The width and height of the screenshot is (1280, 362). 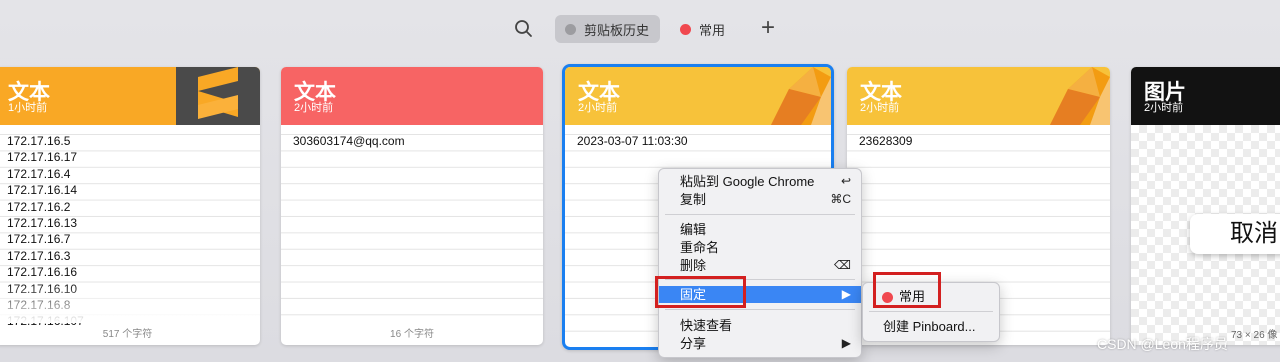 I want to click on card-body: 303603174@qq.com, so click(x=412, y=224).